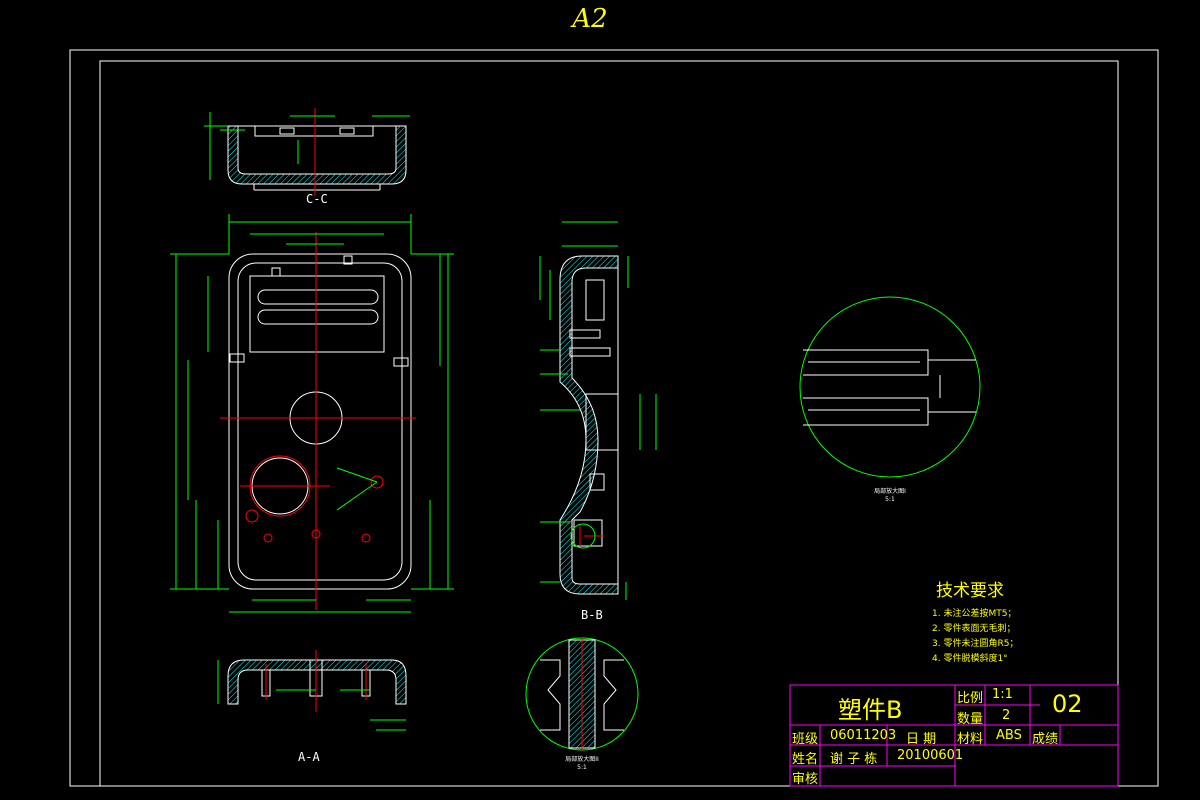 This screenshot has width=1200, height=800. Describe the element at coordinates (307, 152) in the screenshot. I see `section-cc-view` at that location.